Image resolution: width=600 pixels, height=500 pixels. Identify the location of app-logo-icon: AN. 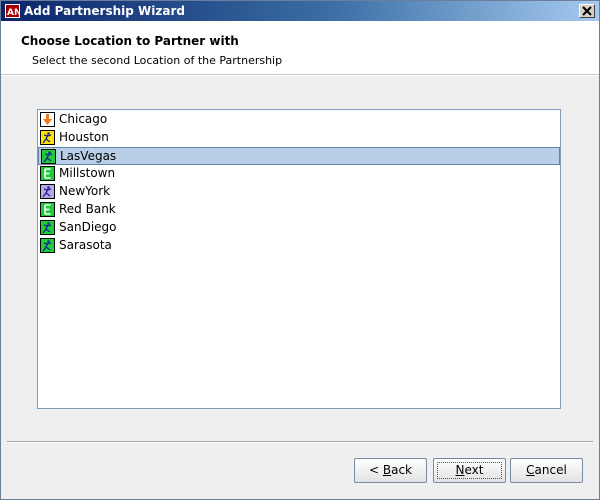
(12, 11).